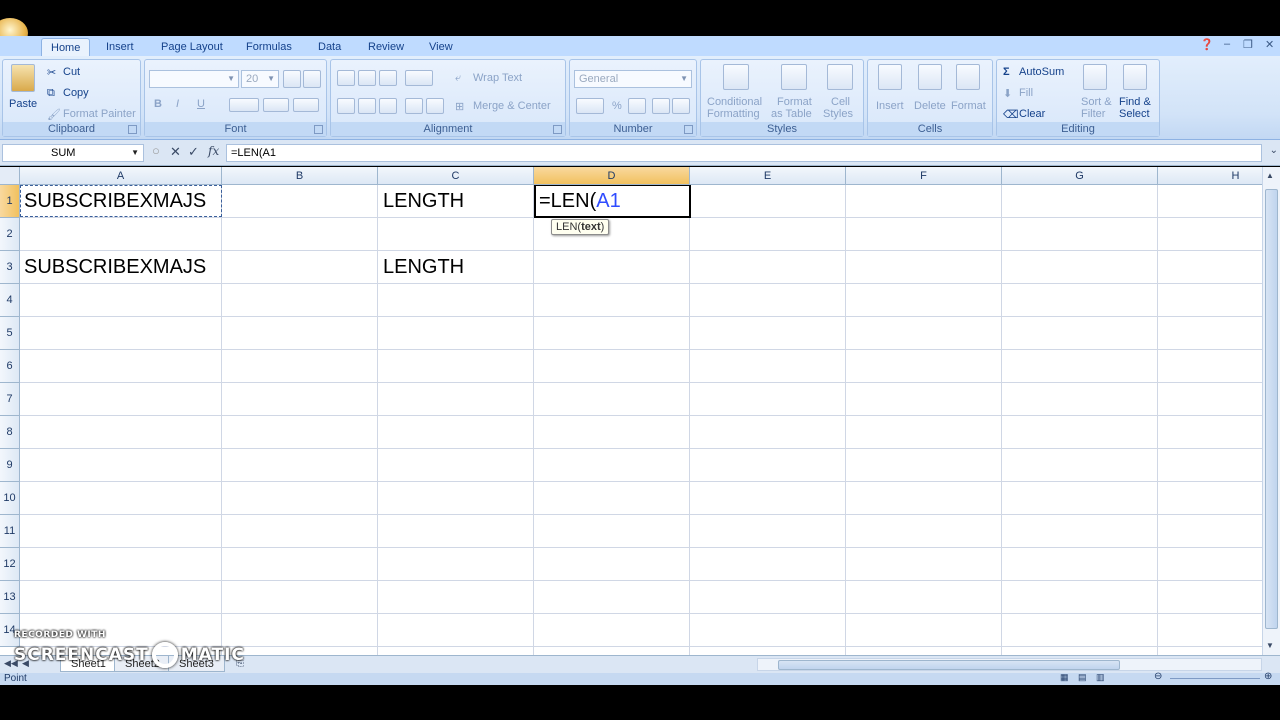 This screenshot has width=1280, height=720. What do you see at coordinates (456, 176) in the screenshot?
I see `column-header-c: C` at bounding box center [456, 176].